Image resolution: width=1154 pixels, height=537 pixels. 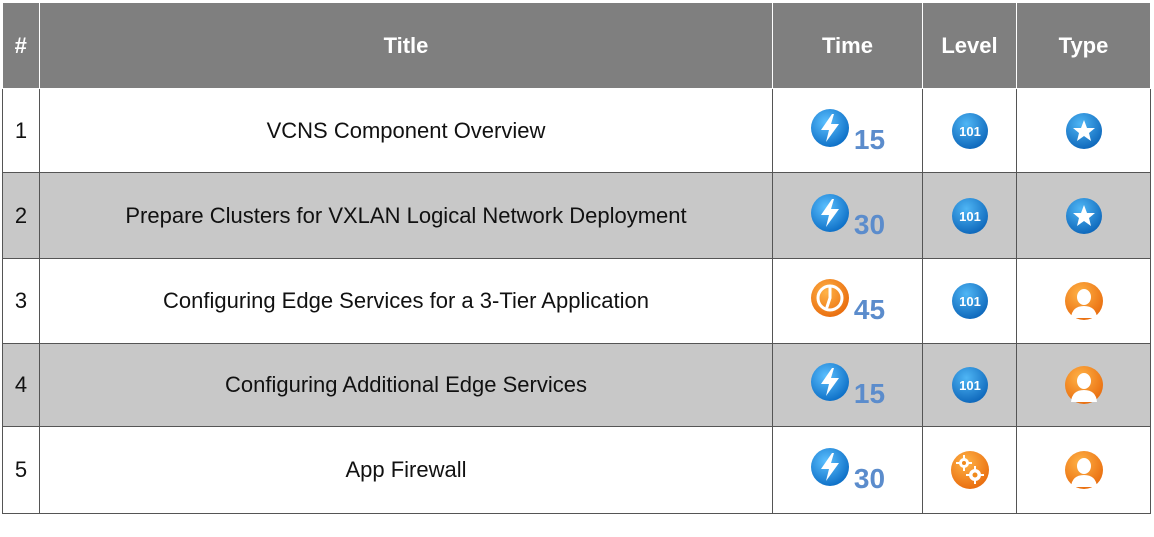 I want to click on header-time: Time, so click(x=847, y=45).